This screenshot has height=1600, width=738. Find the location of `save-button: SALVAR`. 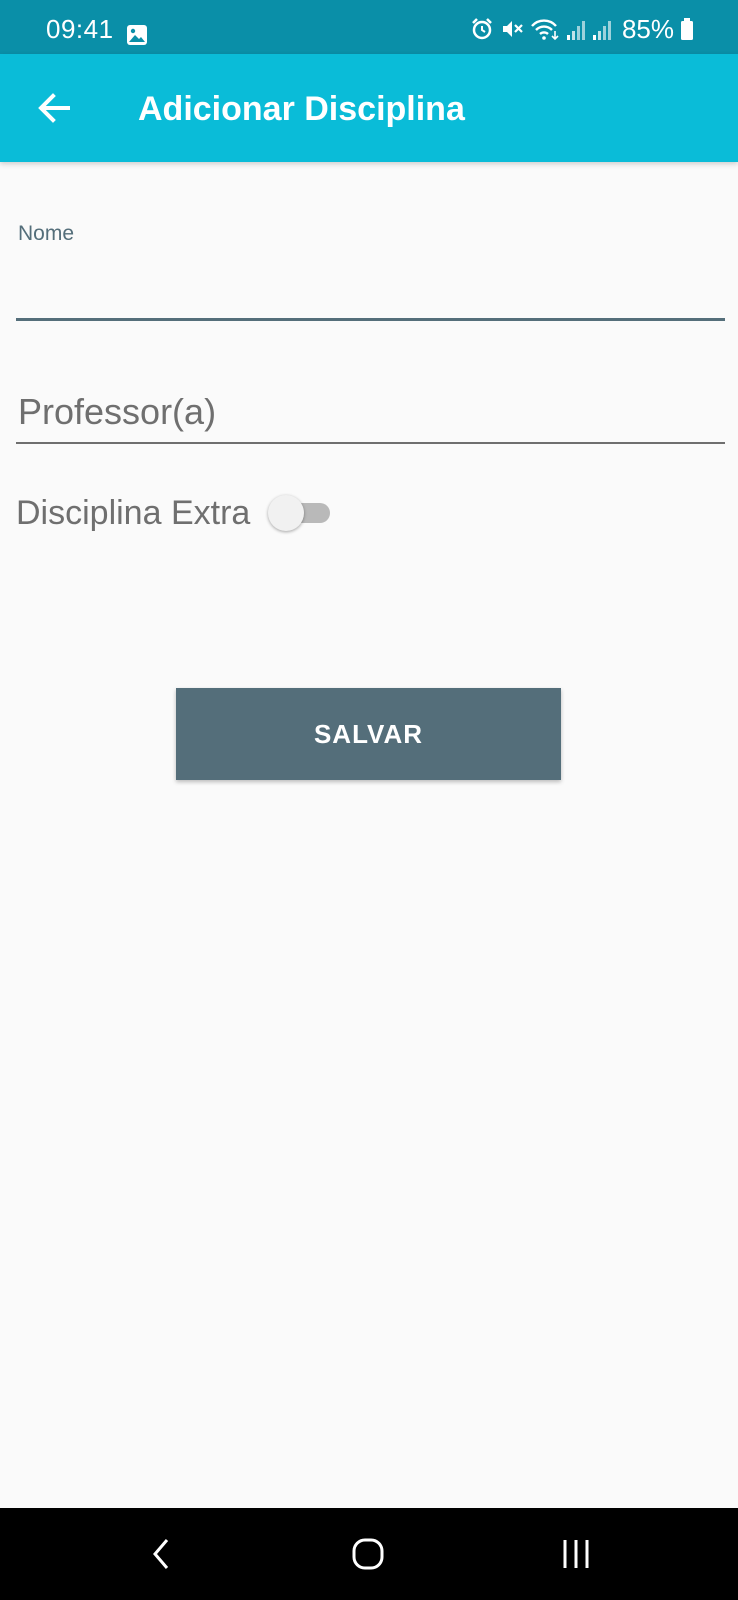

save-button: SALVAR is located at coordinates (368, 734).